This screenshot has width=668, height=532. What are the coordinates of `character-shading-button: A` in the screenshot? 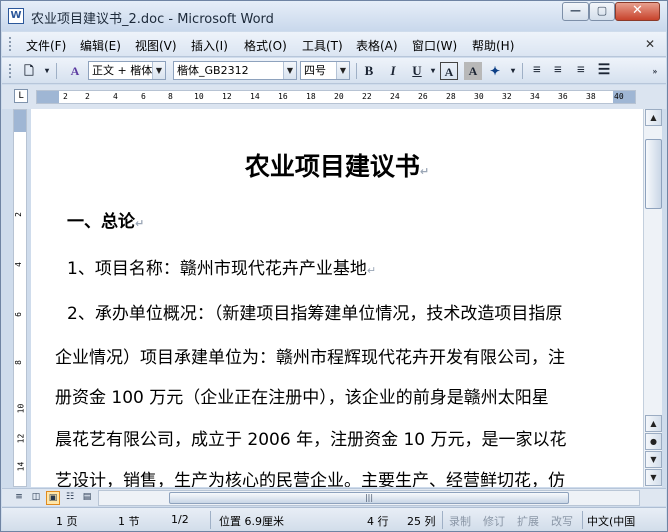 It's located at (473, 71).